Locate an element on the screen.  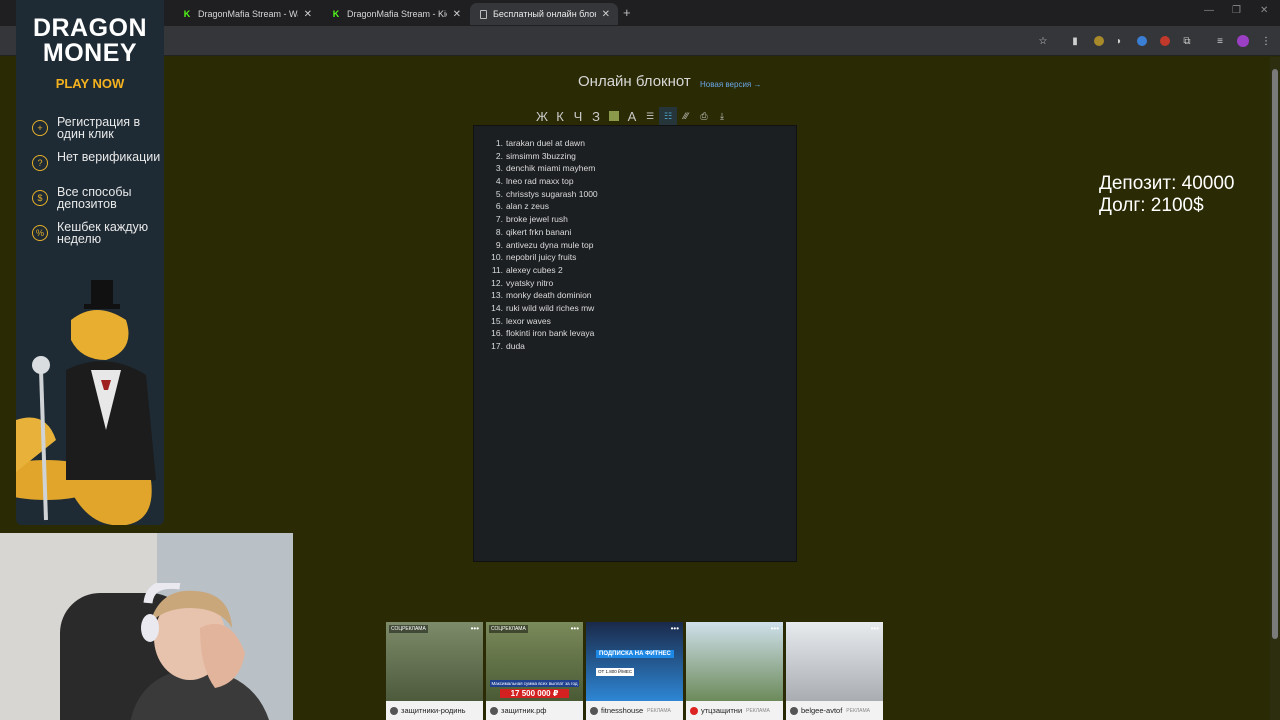
strikethrough-button: З is located at coordinates (596, 116).